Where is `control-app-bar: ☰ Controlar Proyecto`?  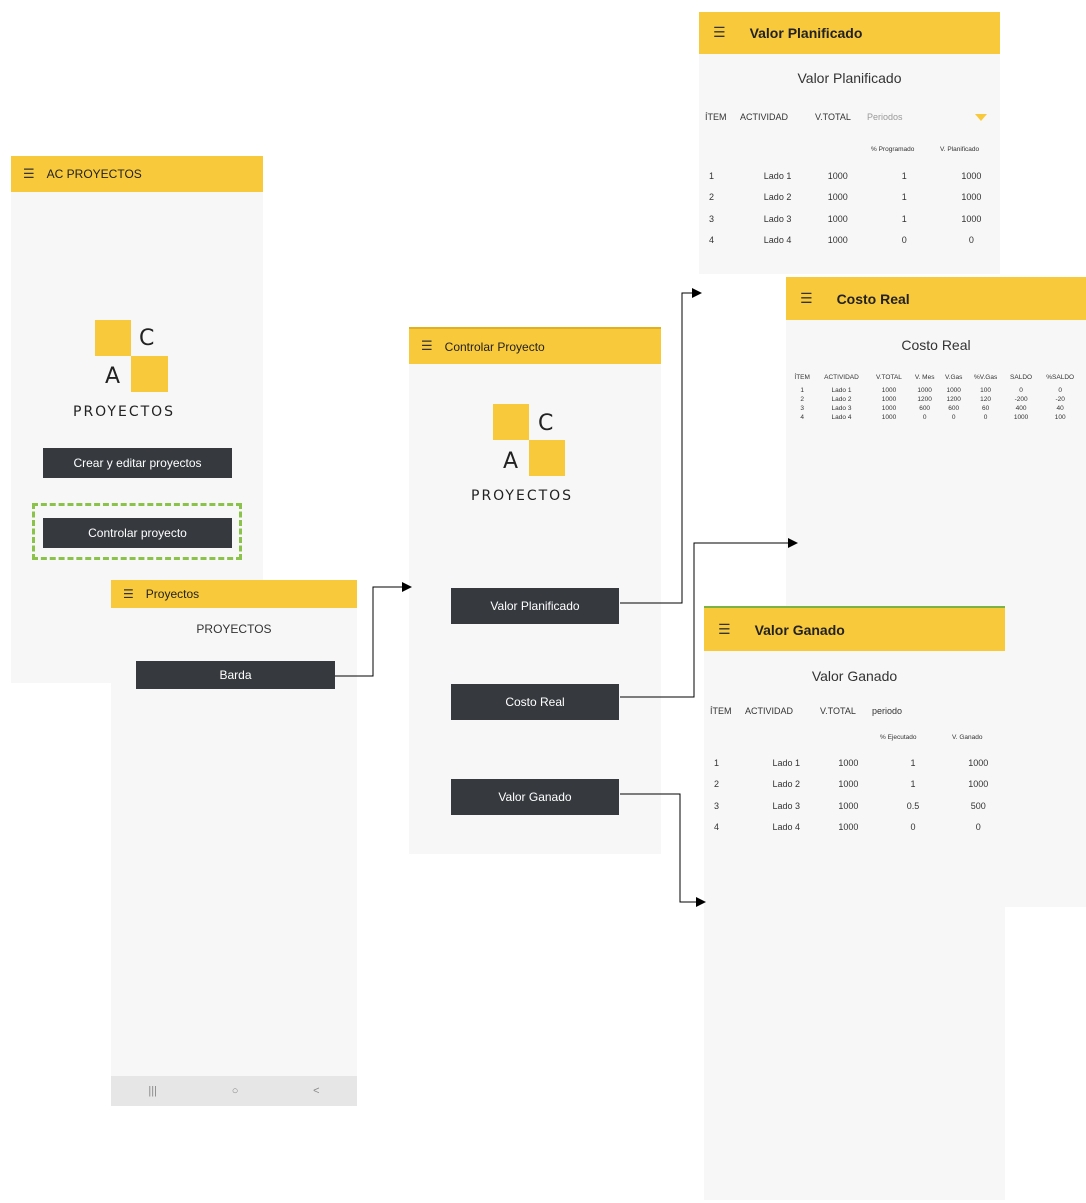
control-app-bar: ☰ Controlar Proyecto is located at coordinates (535, 345).